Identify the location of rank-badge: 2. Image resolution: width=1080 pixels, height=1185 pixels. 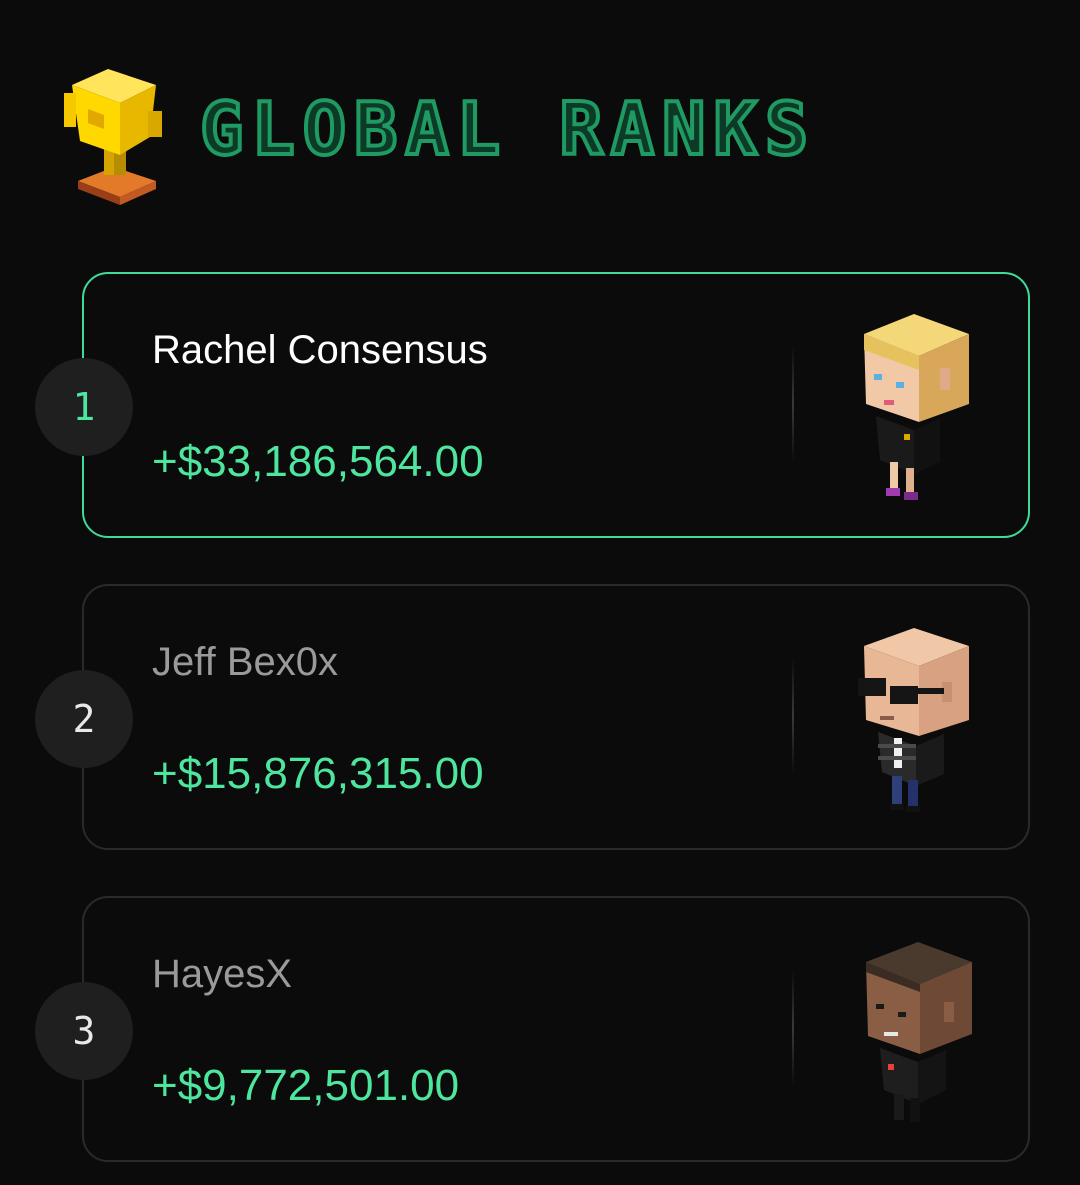
(84, 719).